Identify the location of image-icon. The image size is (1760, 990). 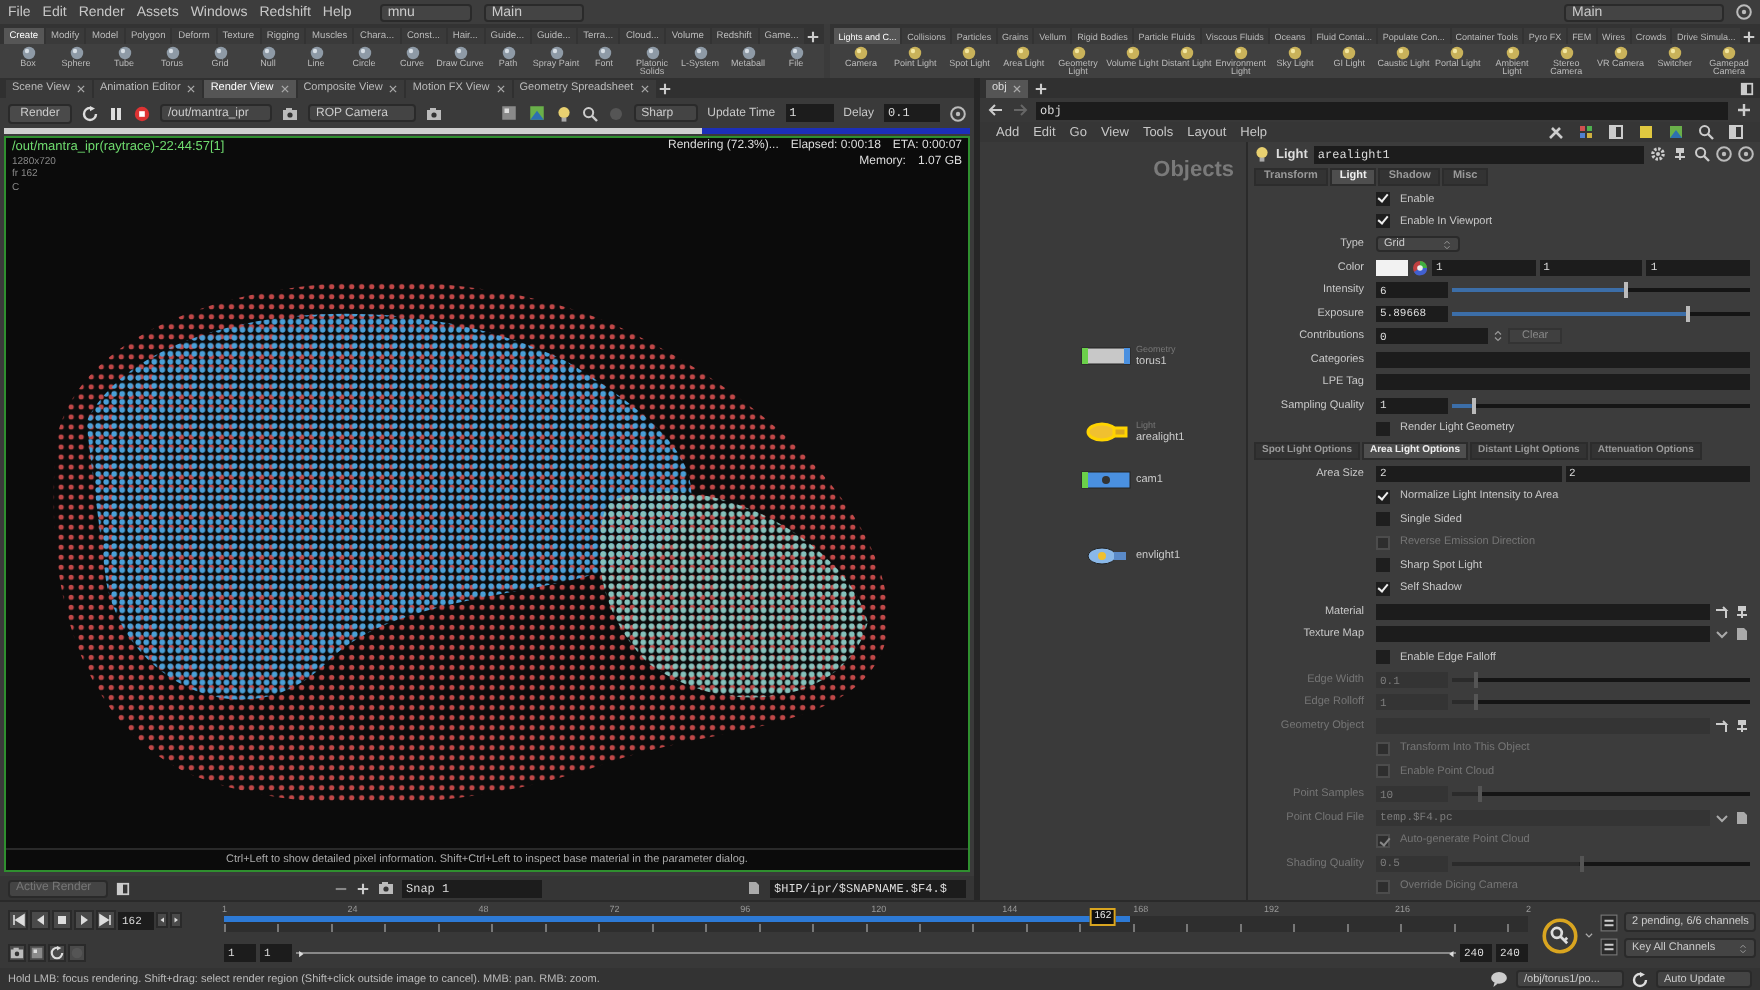
(1676, 132).